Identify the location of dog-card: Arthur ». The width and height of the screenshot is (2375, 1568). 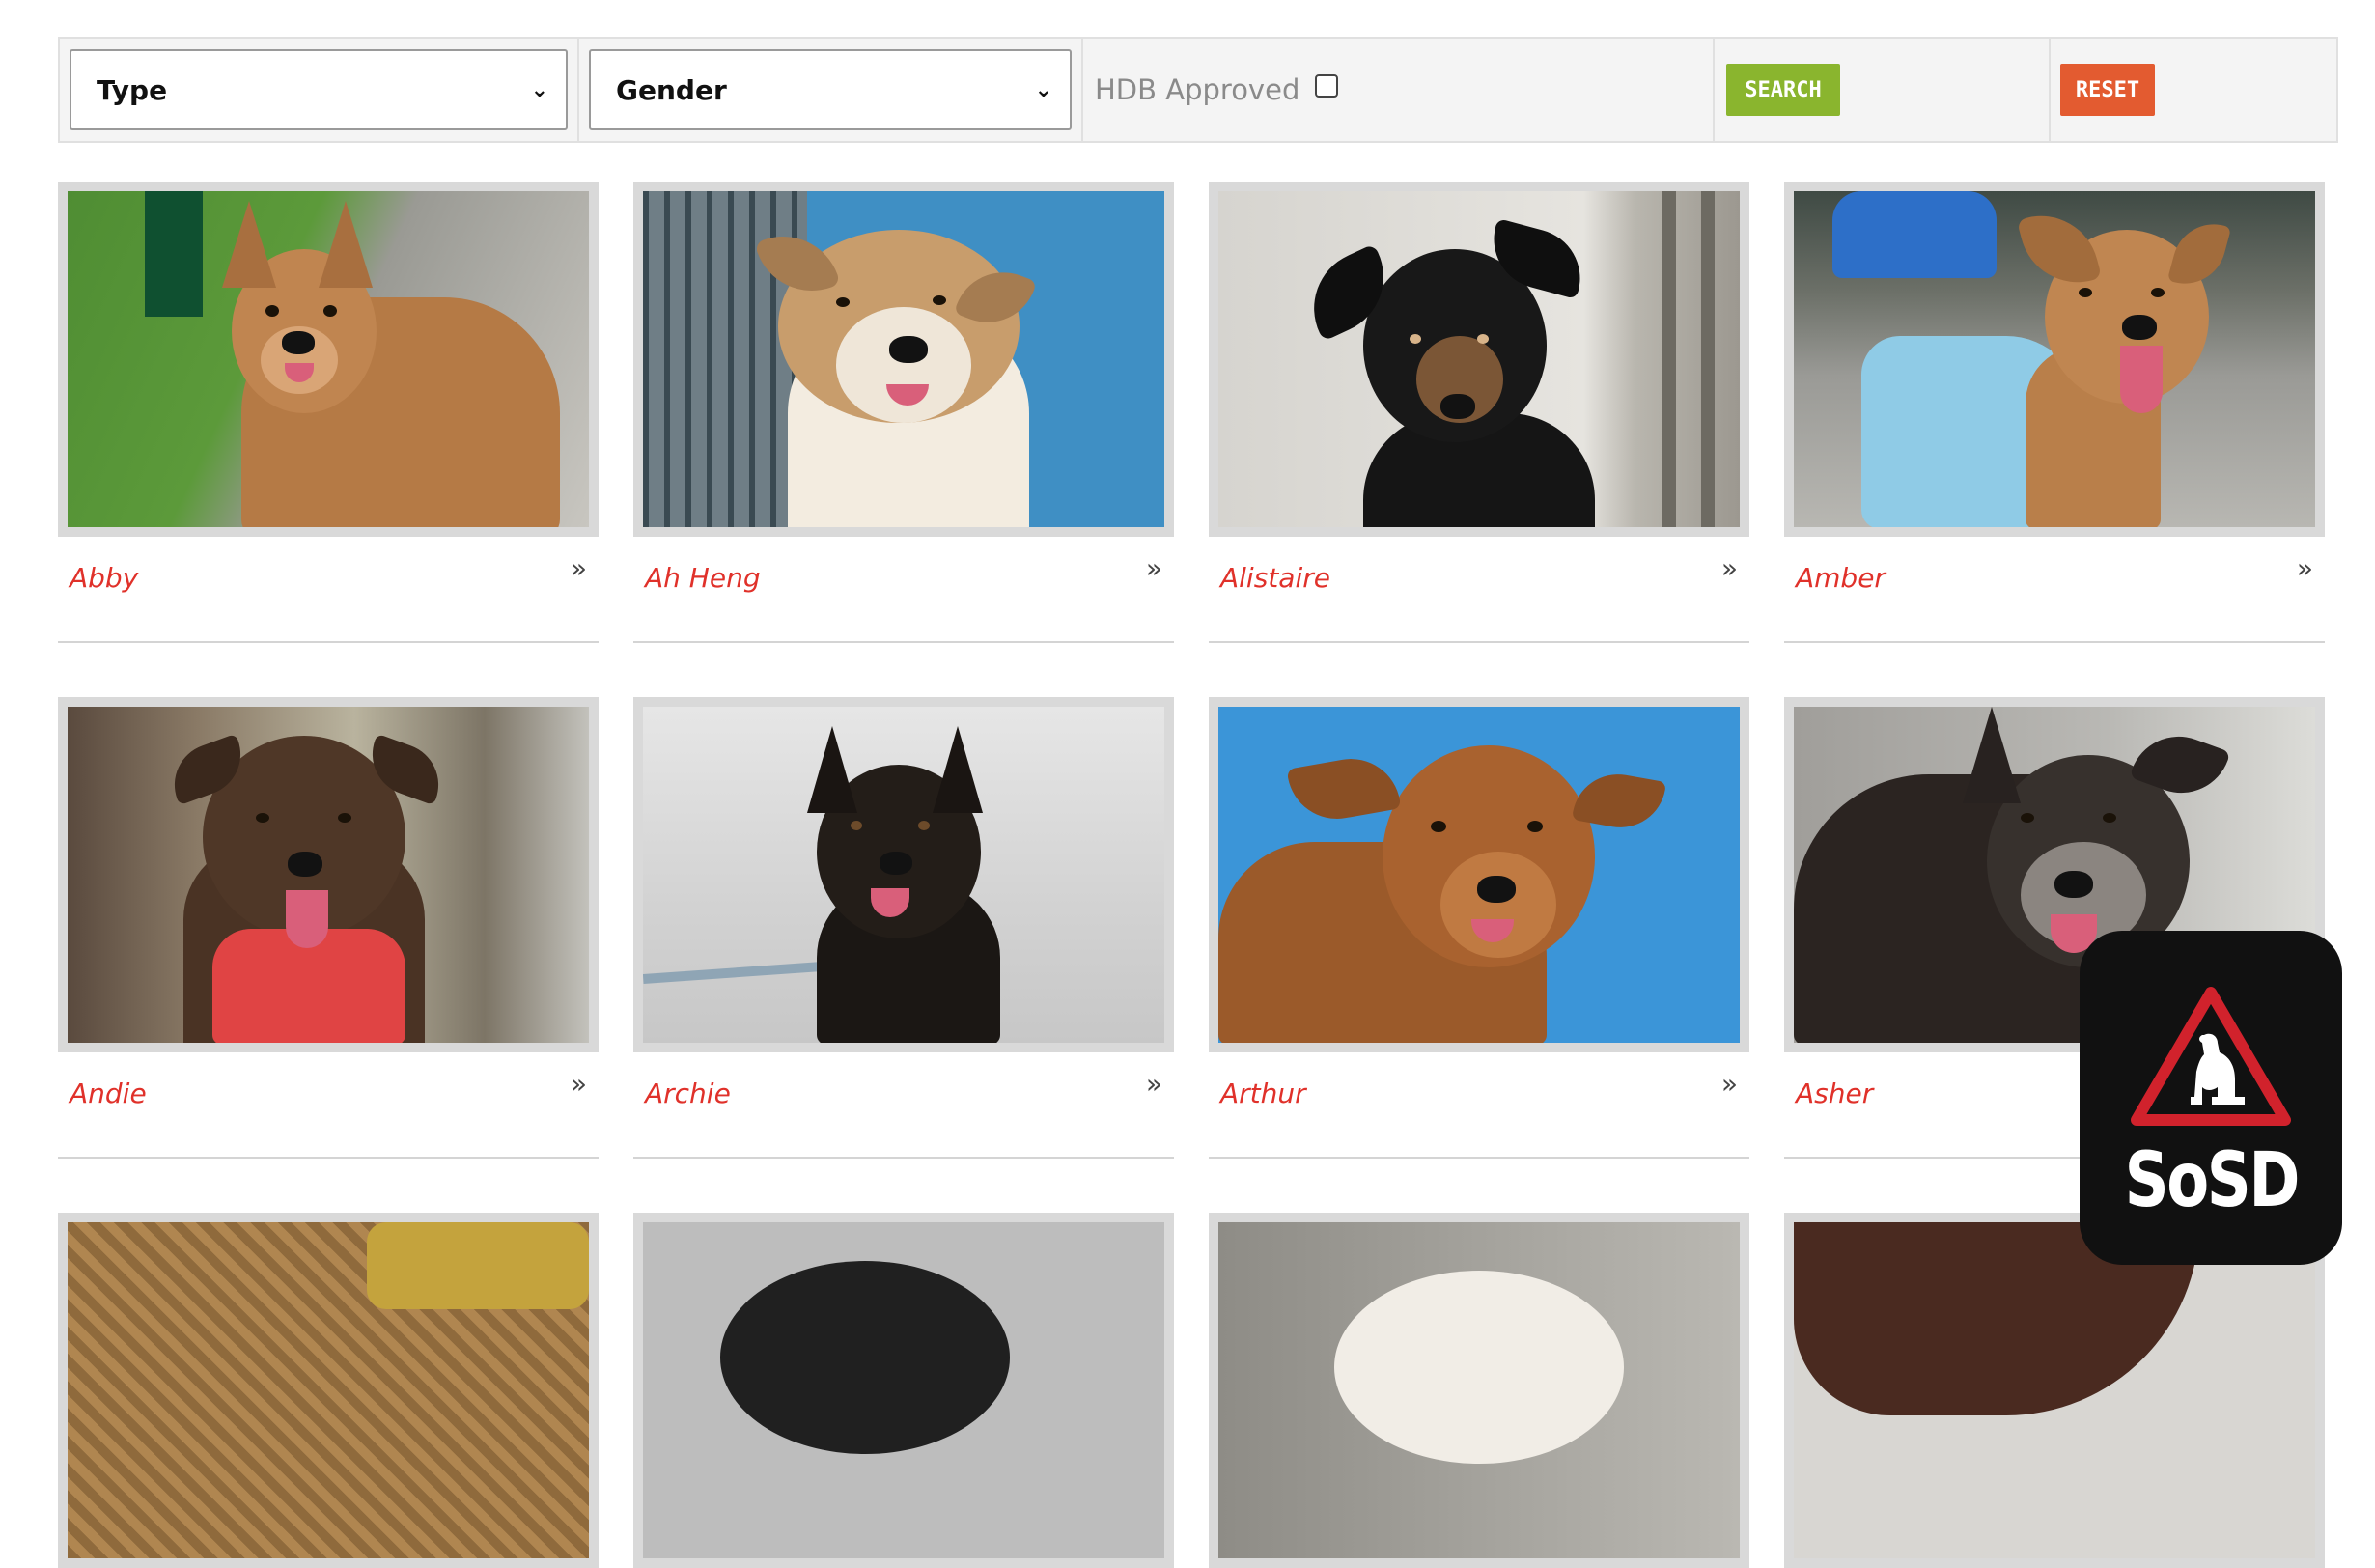
(1479, 928).